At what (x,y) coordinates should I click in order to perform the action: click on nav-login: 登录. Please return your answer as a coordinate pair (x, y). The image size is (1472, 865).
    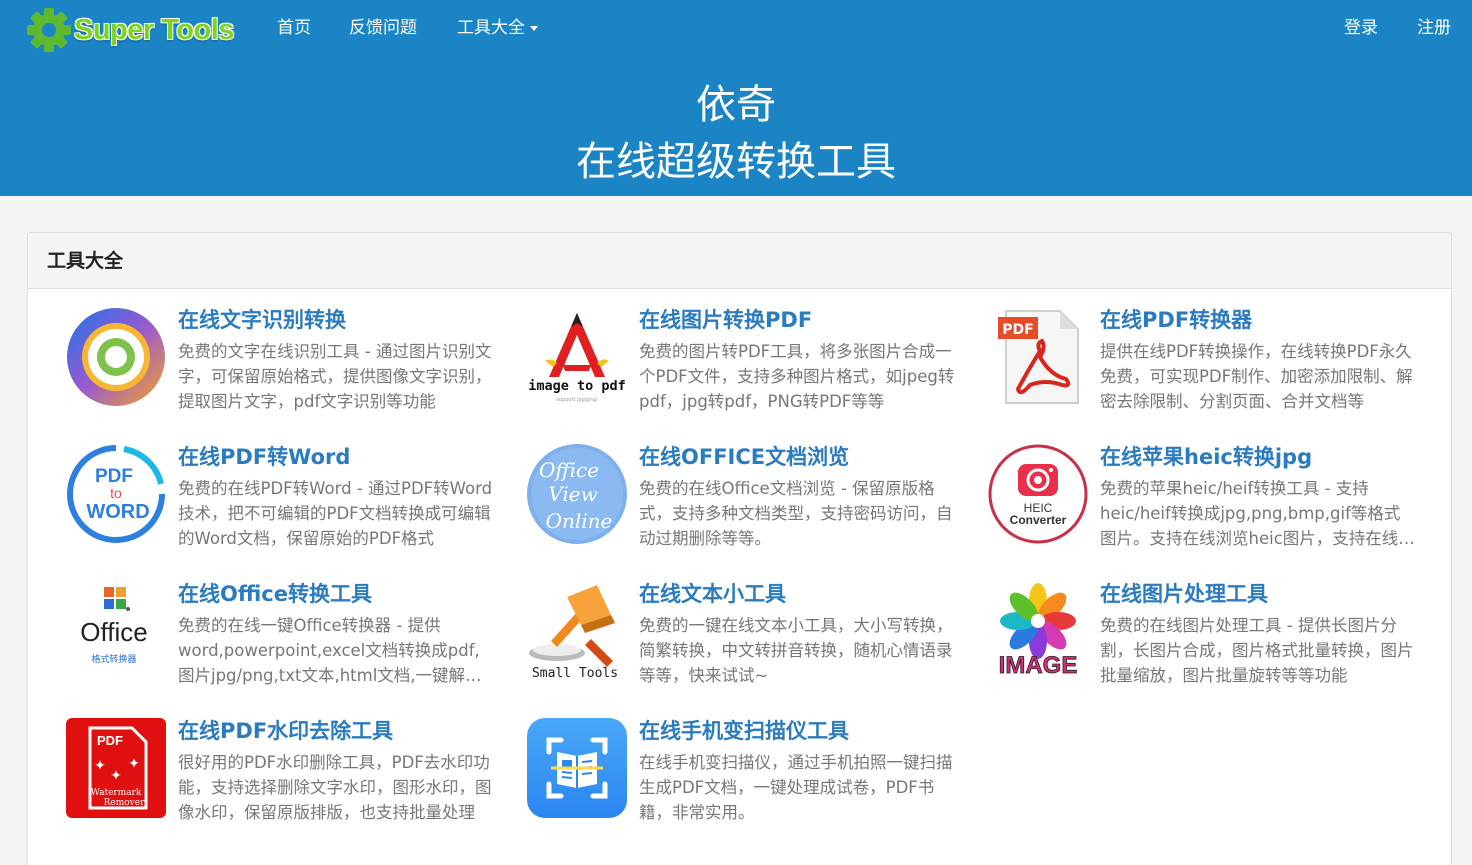
    Looking at the image, I should click on (1361, 28).